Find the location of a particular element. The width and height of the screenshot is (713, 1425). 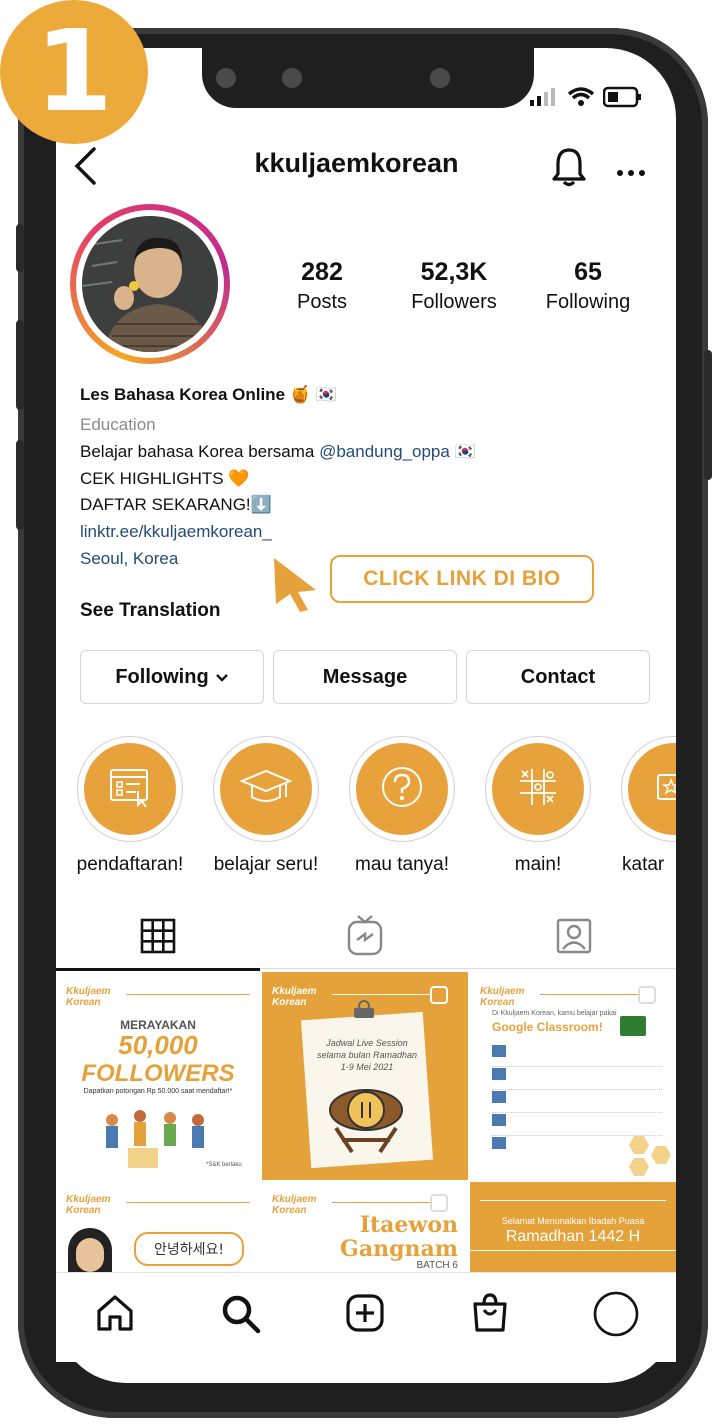

profile-username: kkuljaemkorean is located at coordinates (356, 163).